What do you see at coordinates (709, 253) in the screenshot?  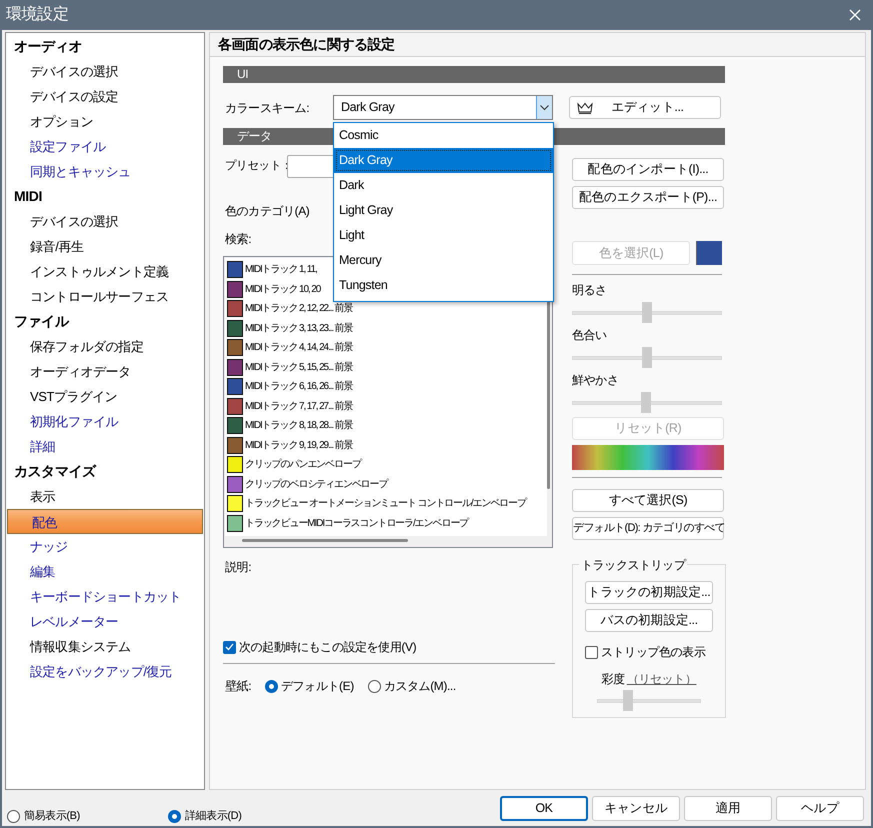 I see `color-swatch` at bounding box center [709, 253].